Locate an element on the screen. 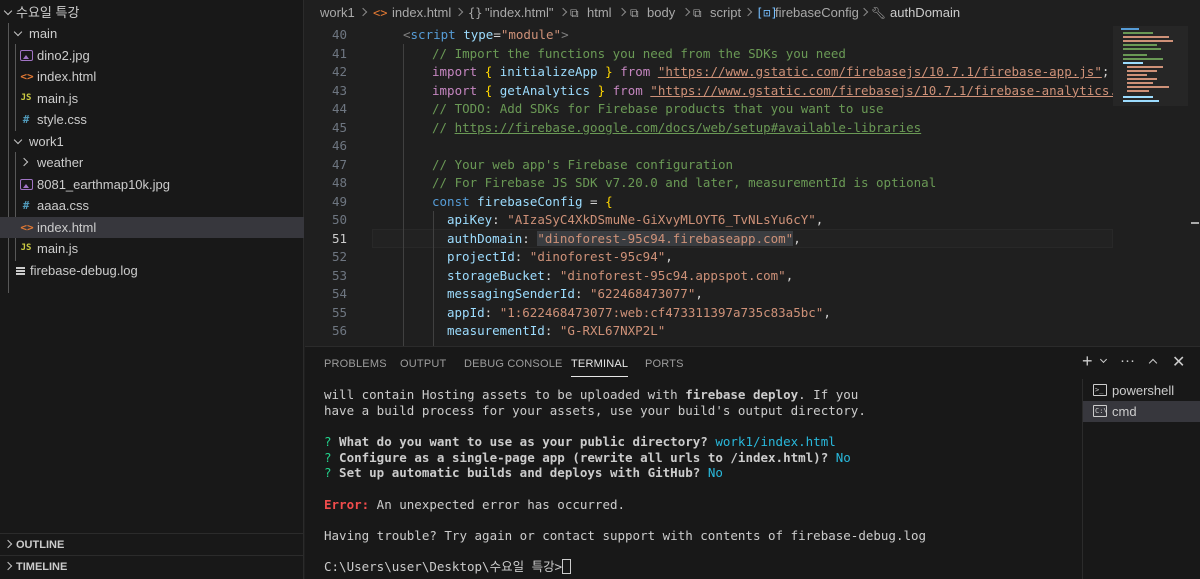 Image resolution: width=1200 pixels, height=579 pixels. code-line-52: projectId: "dinoforest-95c94", is located at coordinates (560, 257).